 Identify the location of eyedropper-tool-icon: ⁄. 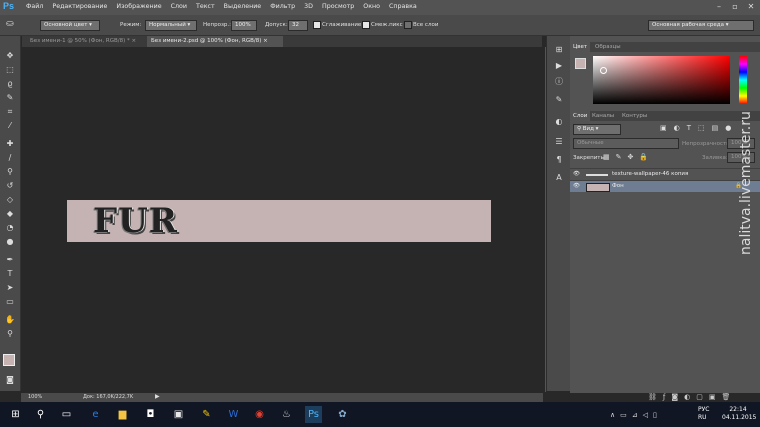
(10, 125).